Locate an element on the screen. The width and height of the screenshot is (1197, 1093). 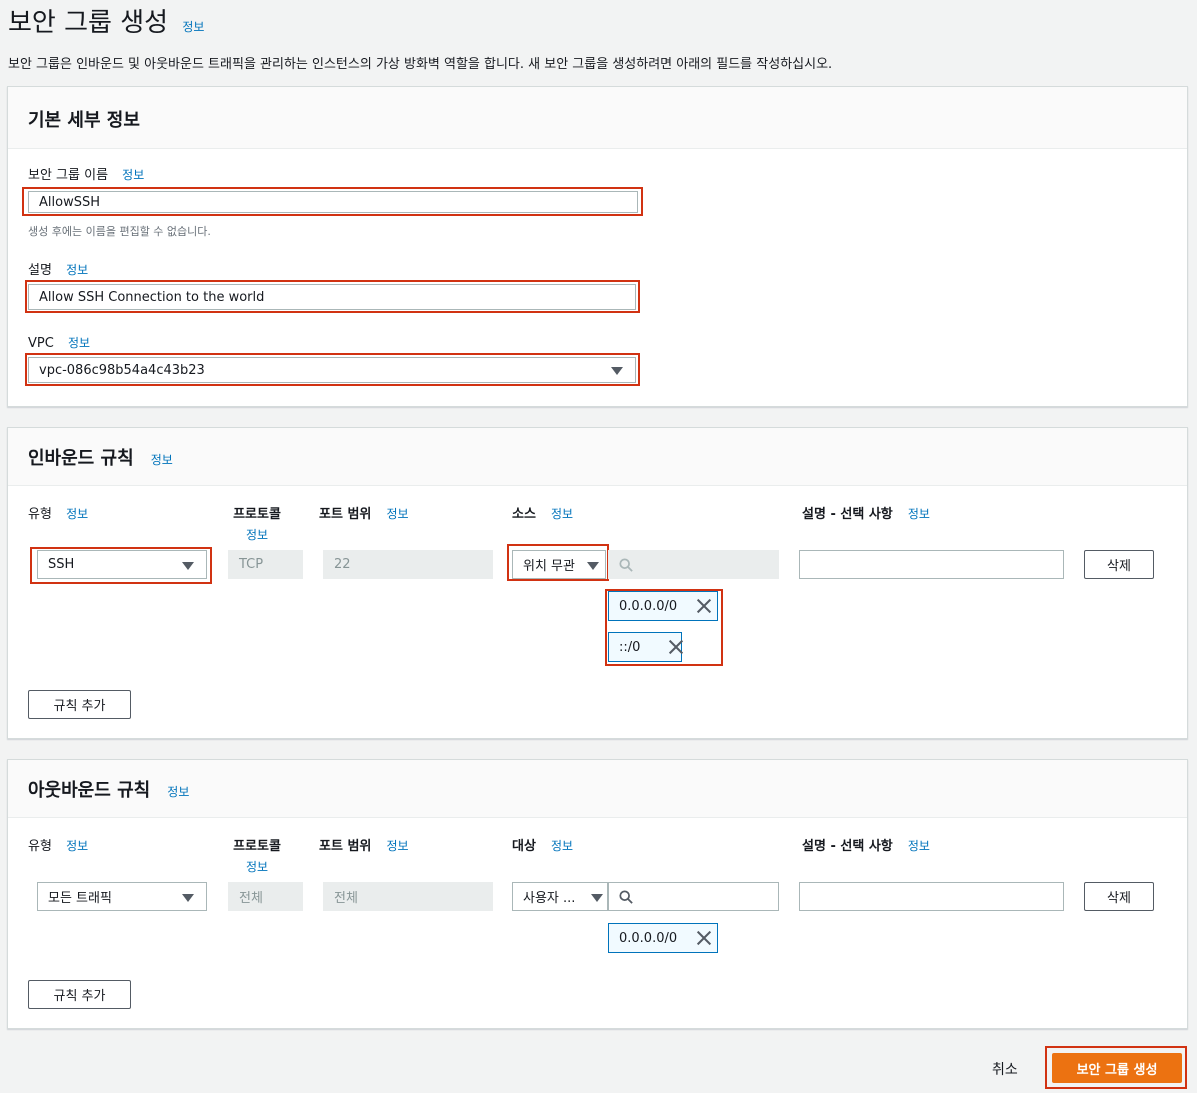
outbound-protocol-field: 전체 is located at coordinates (265, 896).